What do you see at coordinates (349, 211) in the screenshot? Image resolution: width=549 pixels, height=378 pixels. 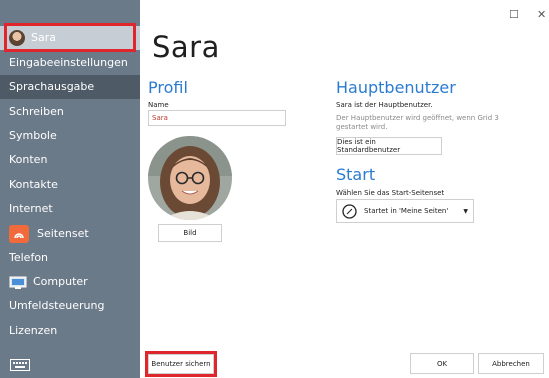 I see `compass-icon` at bounding box center [349, 211].